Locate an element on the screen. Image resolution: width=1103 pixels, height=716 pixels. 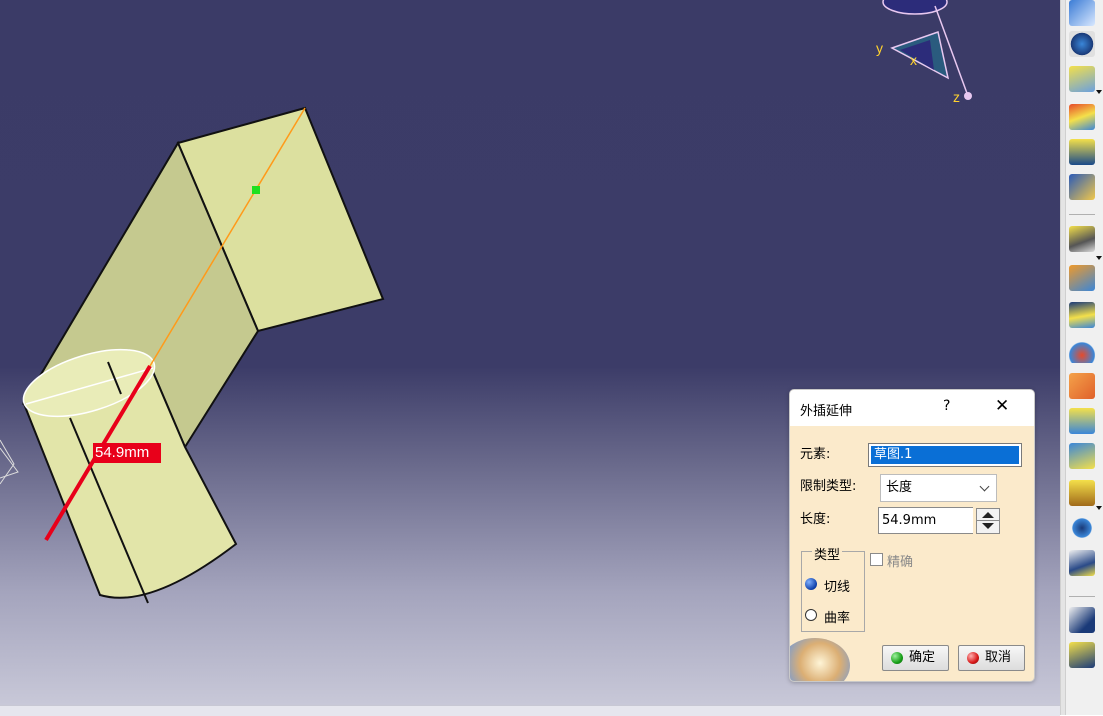
sweep-icon is located at coordinates (1082, 187).